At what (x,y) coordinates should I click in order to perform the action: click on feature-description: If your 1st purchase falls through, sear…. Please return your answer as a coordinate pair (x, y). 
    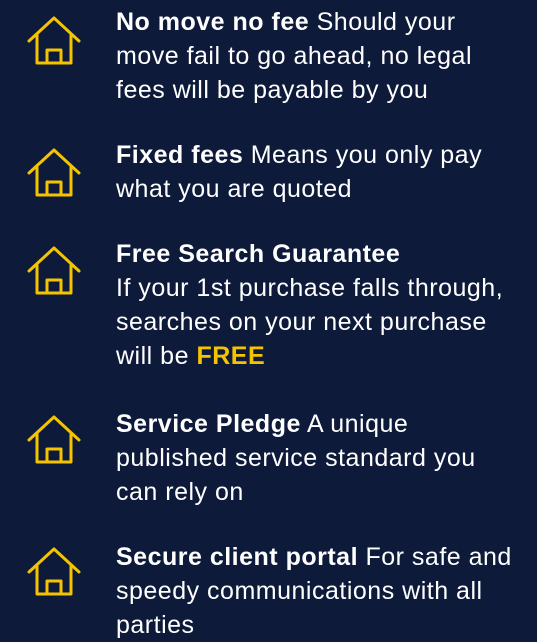
    Looking at the image, I should click on (310, 322).